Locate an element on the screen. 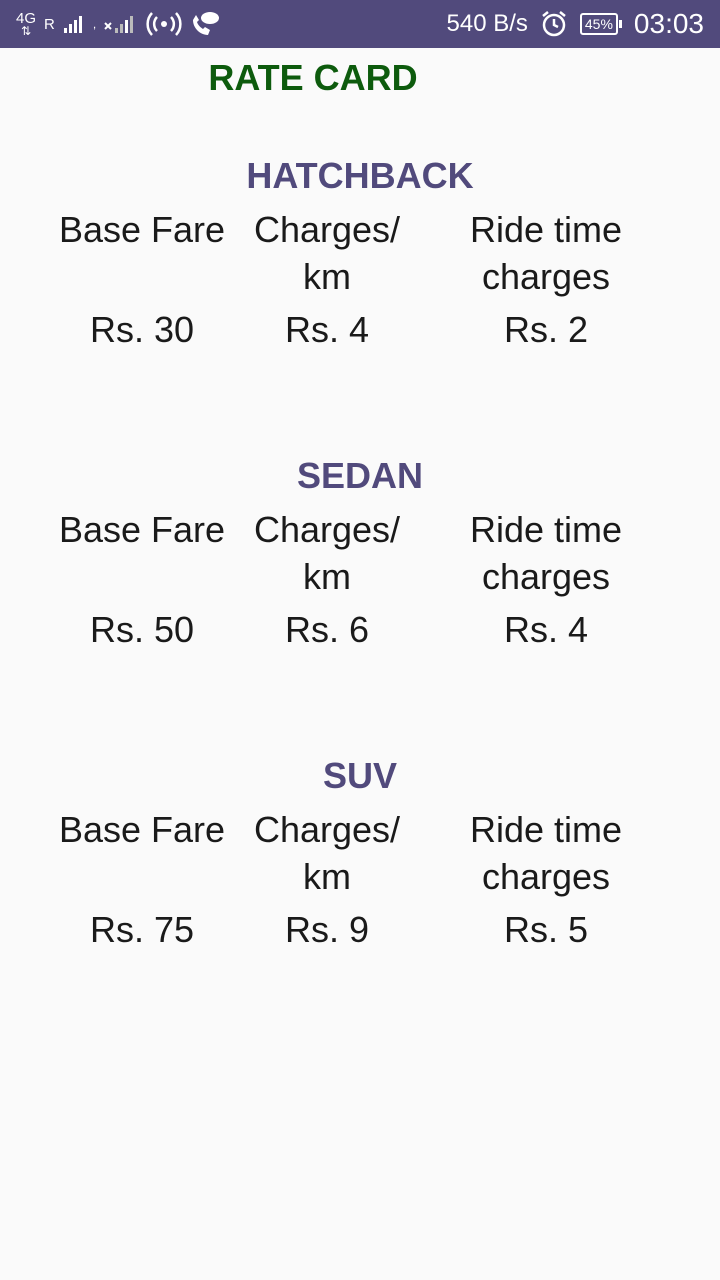  hotspot-icon is located at coordinates (164, 24).